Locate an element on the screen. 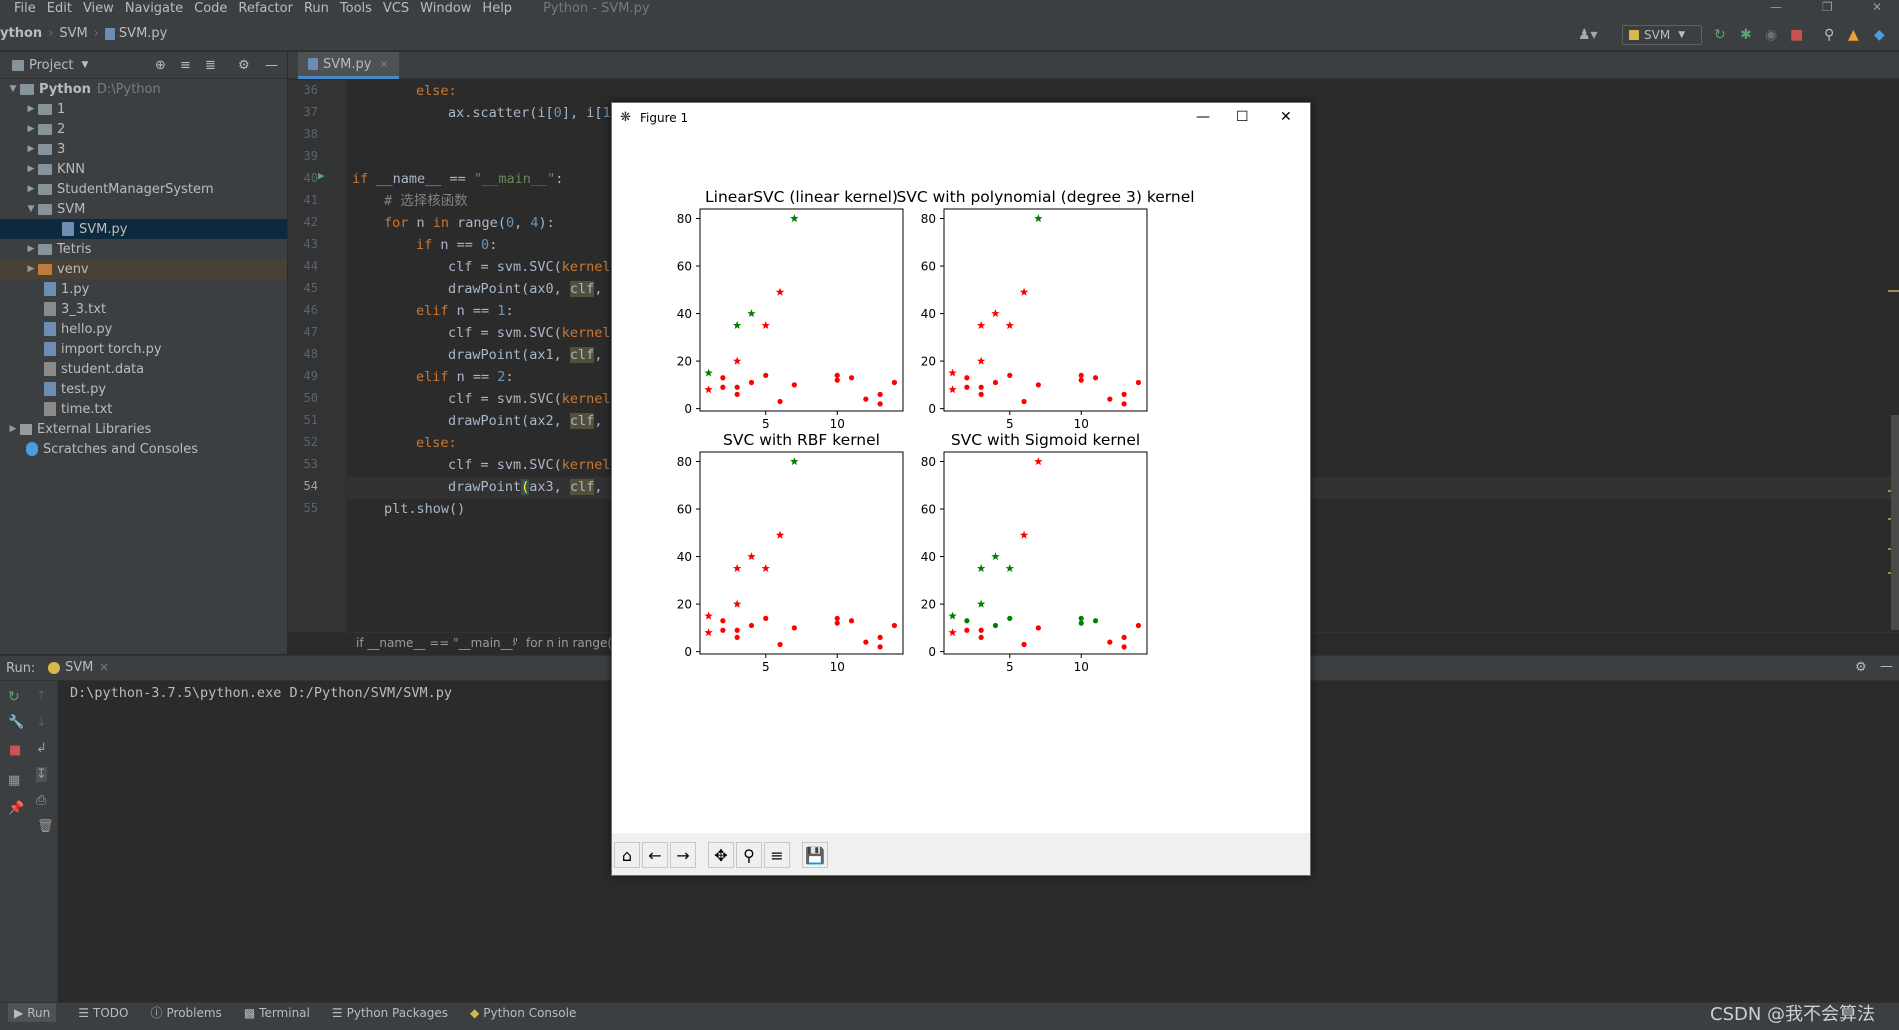 The image size is (1899, 1030). tree-item-svm: ▼ SVM is located at coordinates (143, 209).